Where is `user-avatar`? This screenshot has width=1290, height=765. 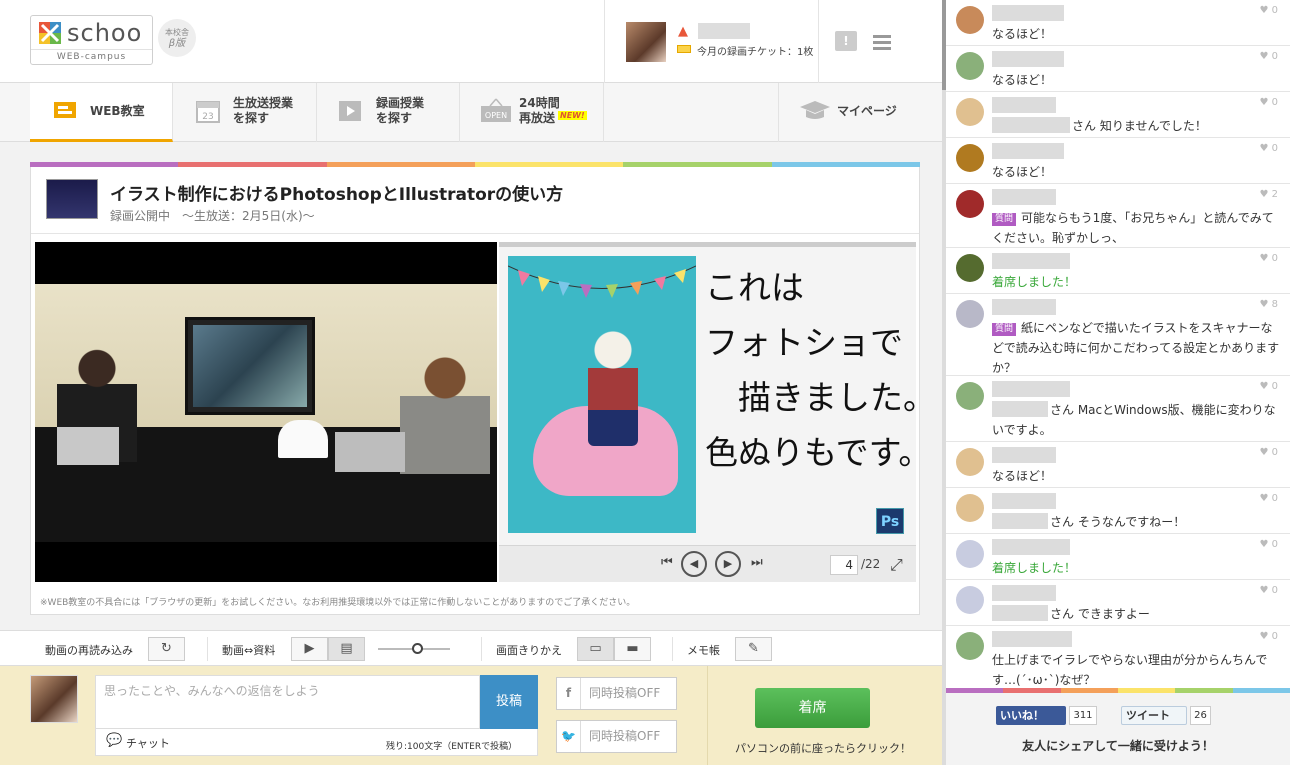
user-avatar is located at coordinates (646, 42).